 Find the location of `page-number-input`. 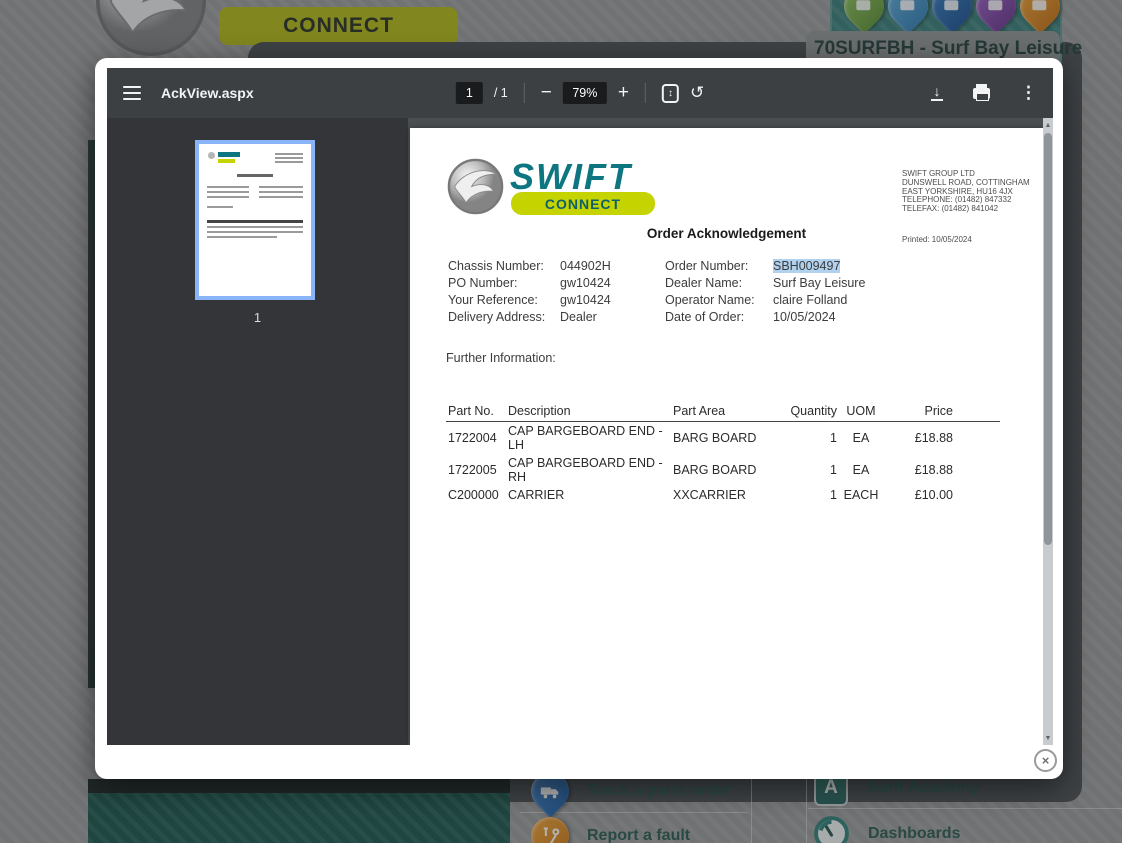

page-number-input is located at coordinates (469, 93).